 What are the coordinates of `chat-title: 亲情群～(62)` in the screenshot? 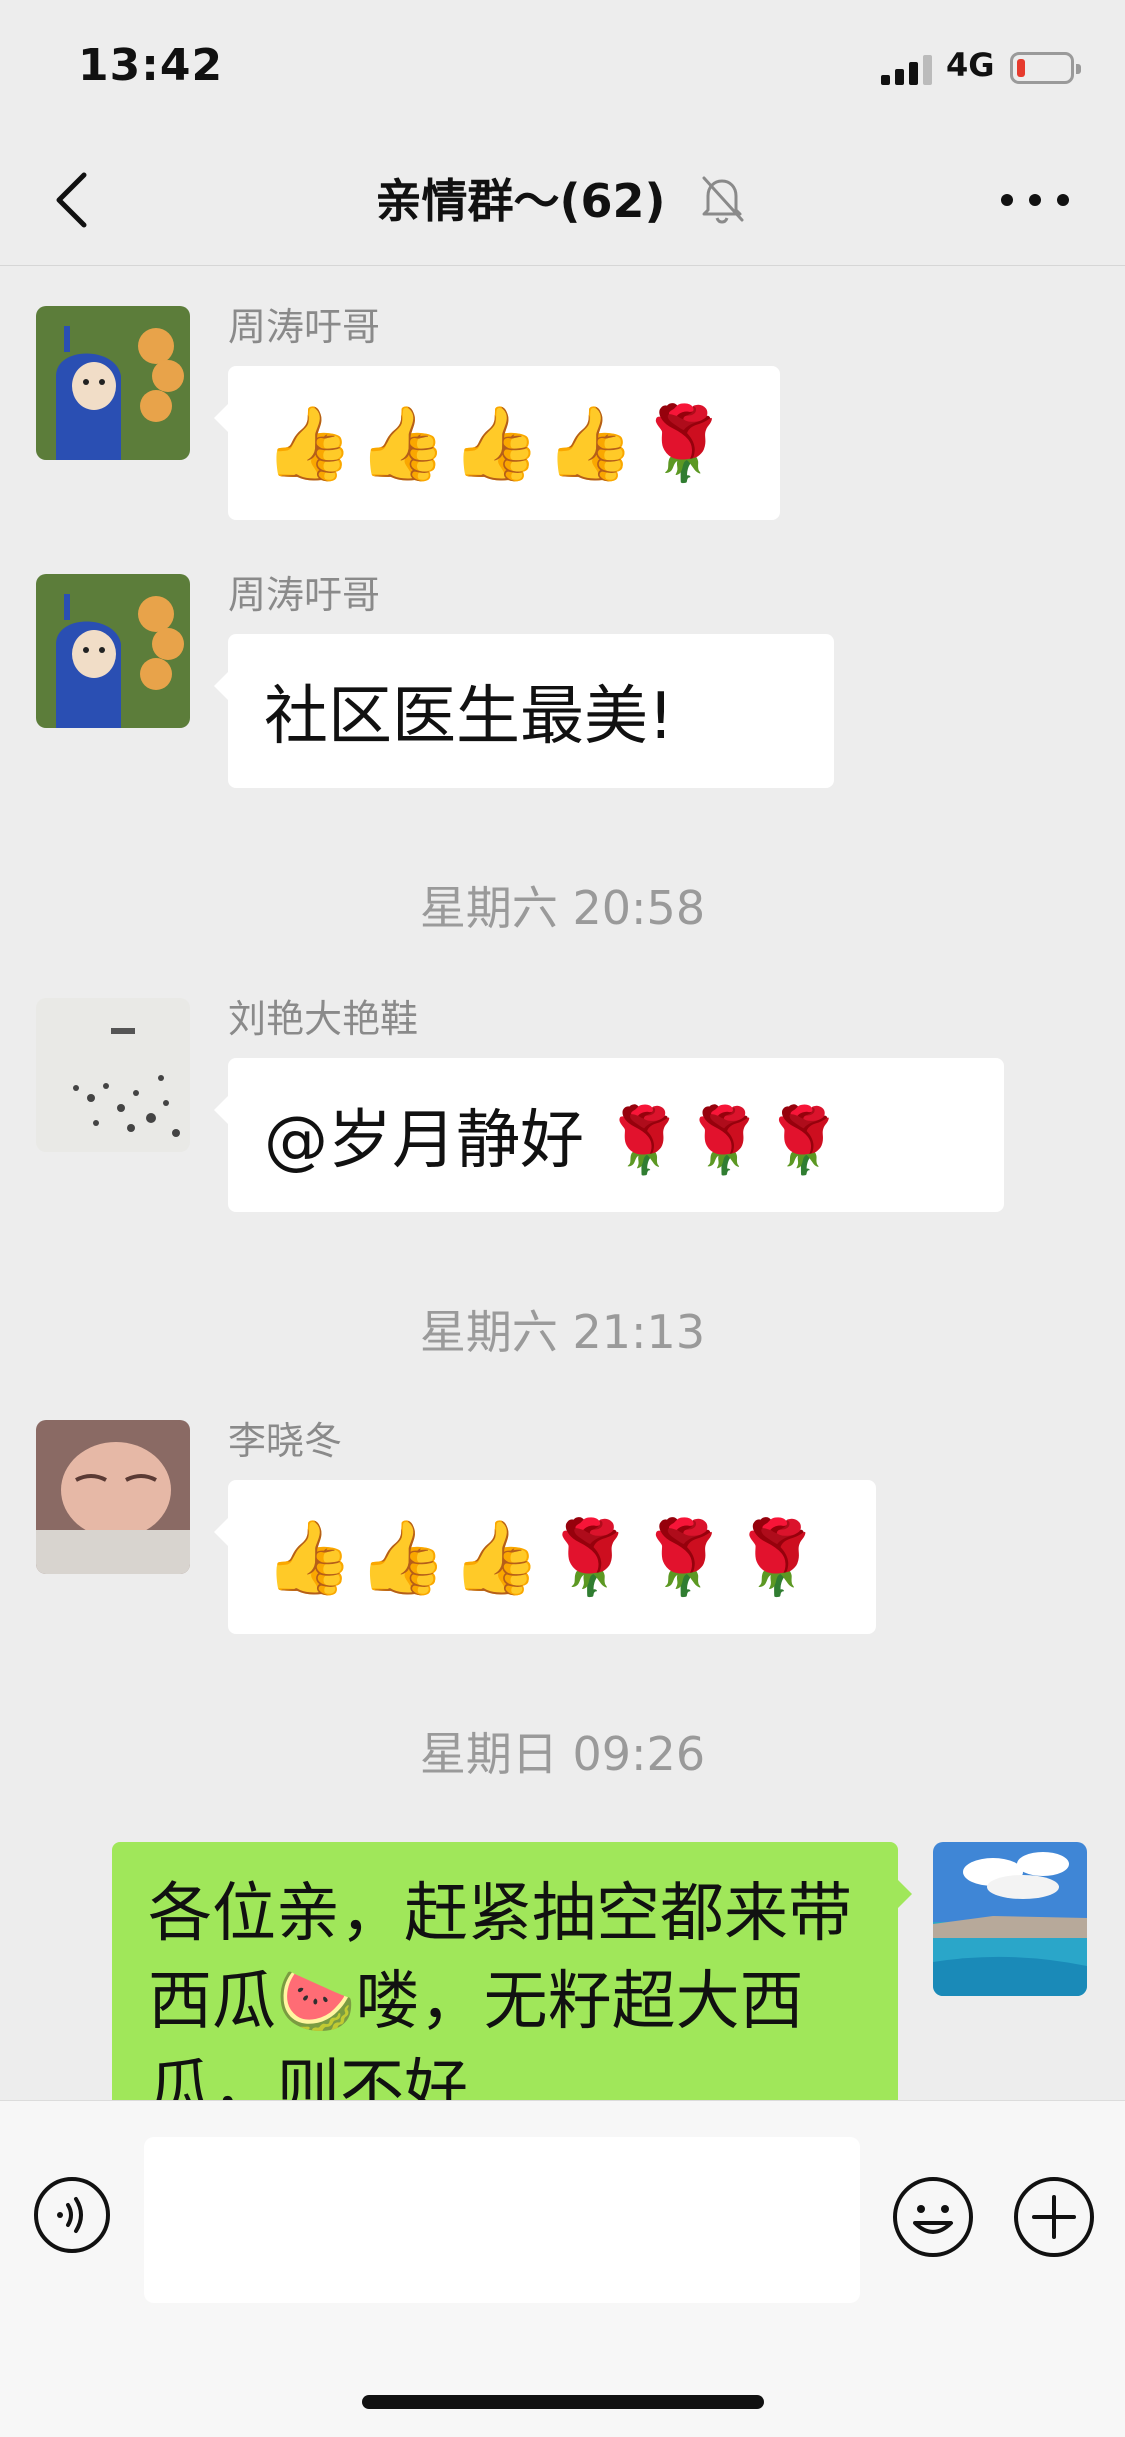 It's located at (562, 198).